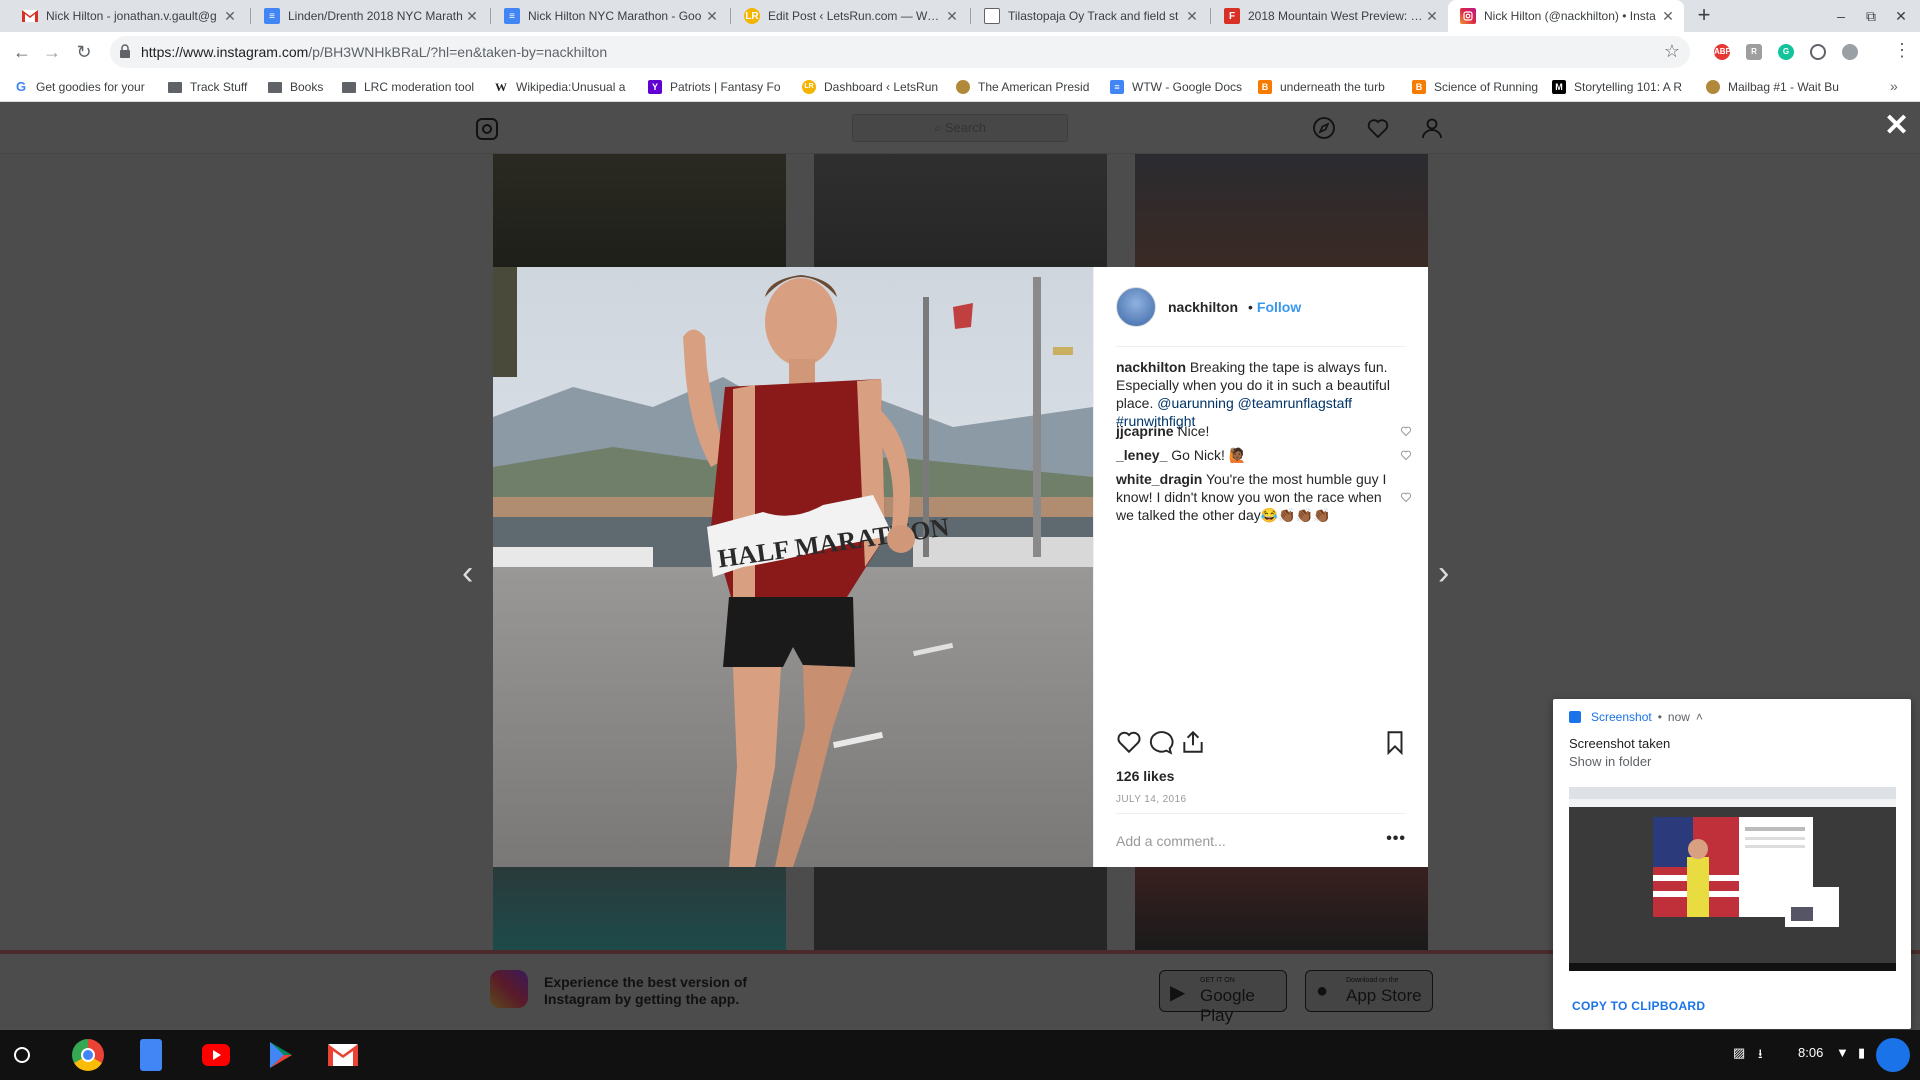 The height and width of the screenshot is (1080, 1920). Describe the element at coordinates (960, 128) in the screenshot. I see `search-input: ⌕ Search` at that location.